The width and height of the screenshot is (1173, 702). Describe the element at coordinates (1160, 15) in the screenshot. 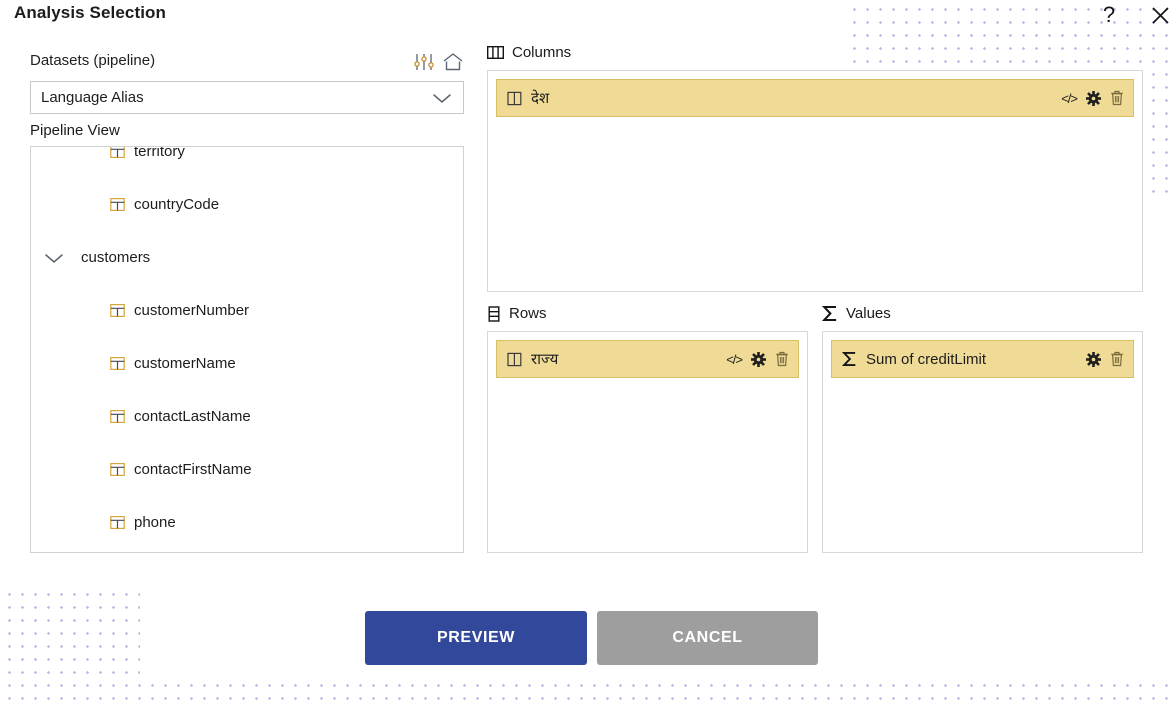

I see `close-icon` at that location.